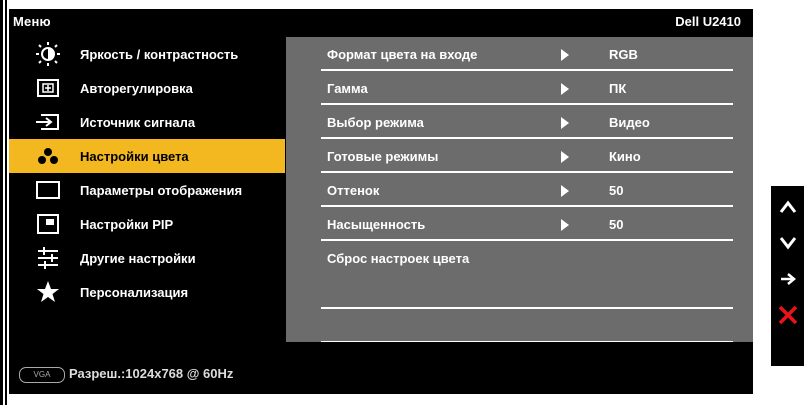 The height and width of the screenshot is (405, 804). I want to click on color-settings-icon, so click(48, 156).